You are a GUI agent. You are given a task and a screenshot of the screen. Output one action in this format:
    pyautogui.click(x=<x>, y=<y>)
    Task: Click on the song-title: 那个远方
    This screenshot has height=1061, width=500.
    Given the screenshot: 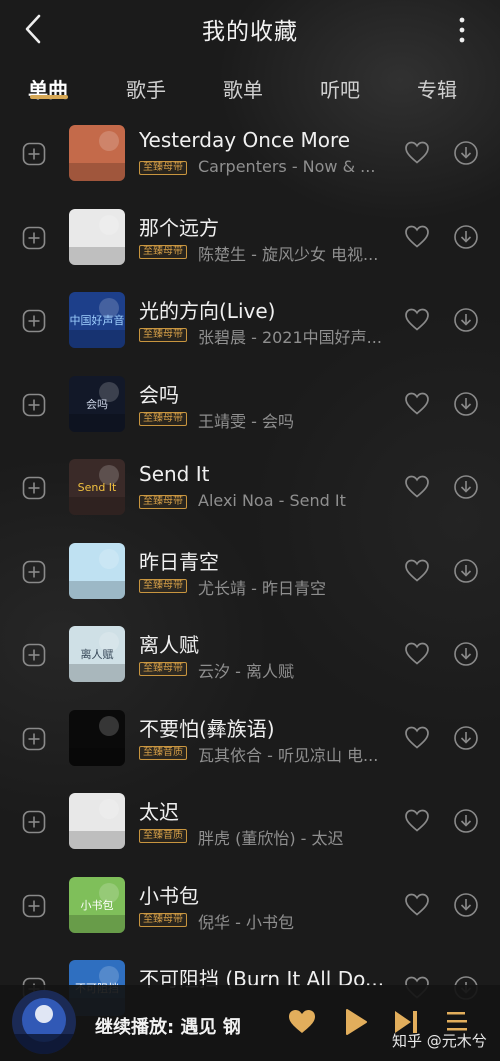 What is the action you would take?
    pyautogui.click(x=179, y=227)
    